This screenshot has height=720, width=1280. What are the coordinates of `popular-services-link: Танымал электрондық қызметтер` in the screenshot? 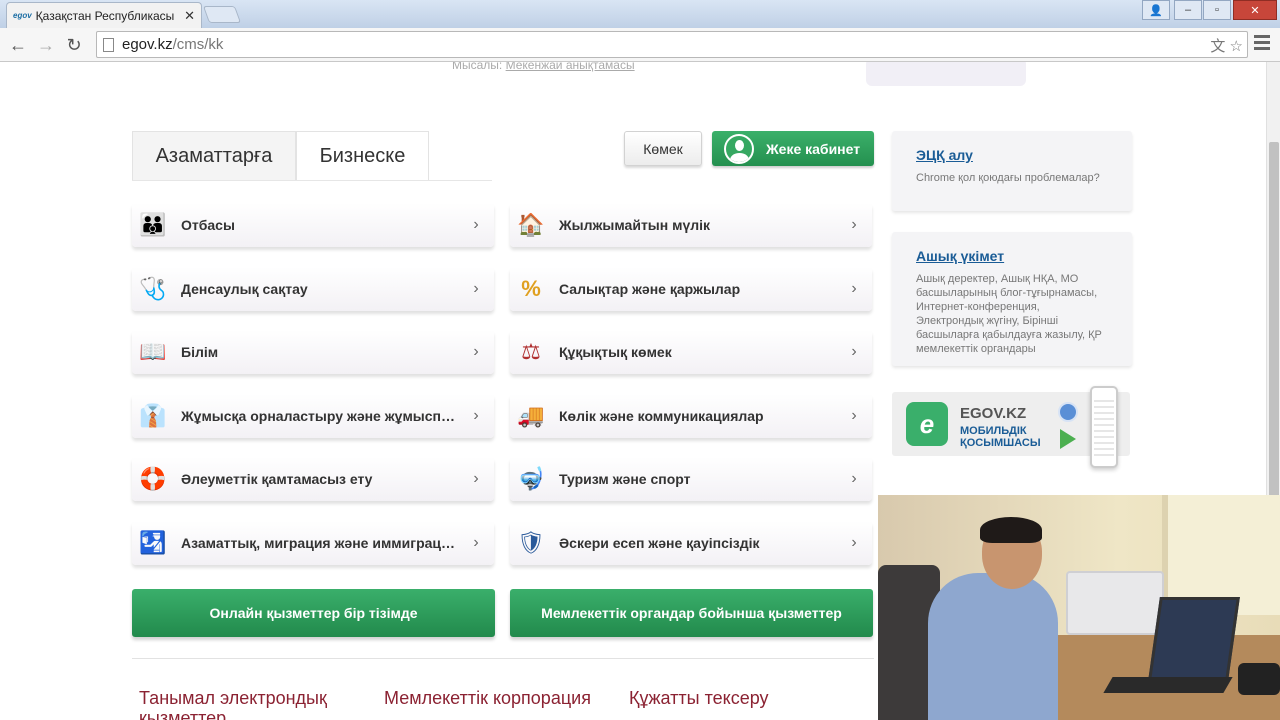 It's located at (244, 704).